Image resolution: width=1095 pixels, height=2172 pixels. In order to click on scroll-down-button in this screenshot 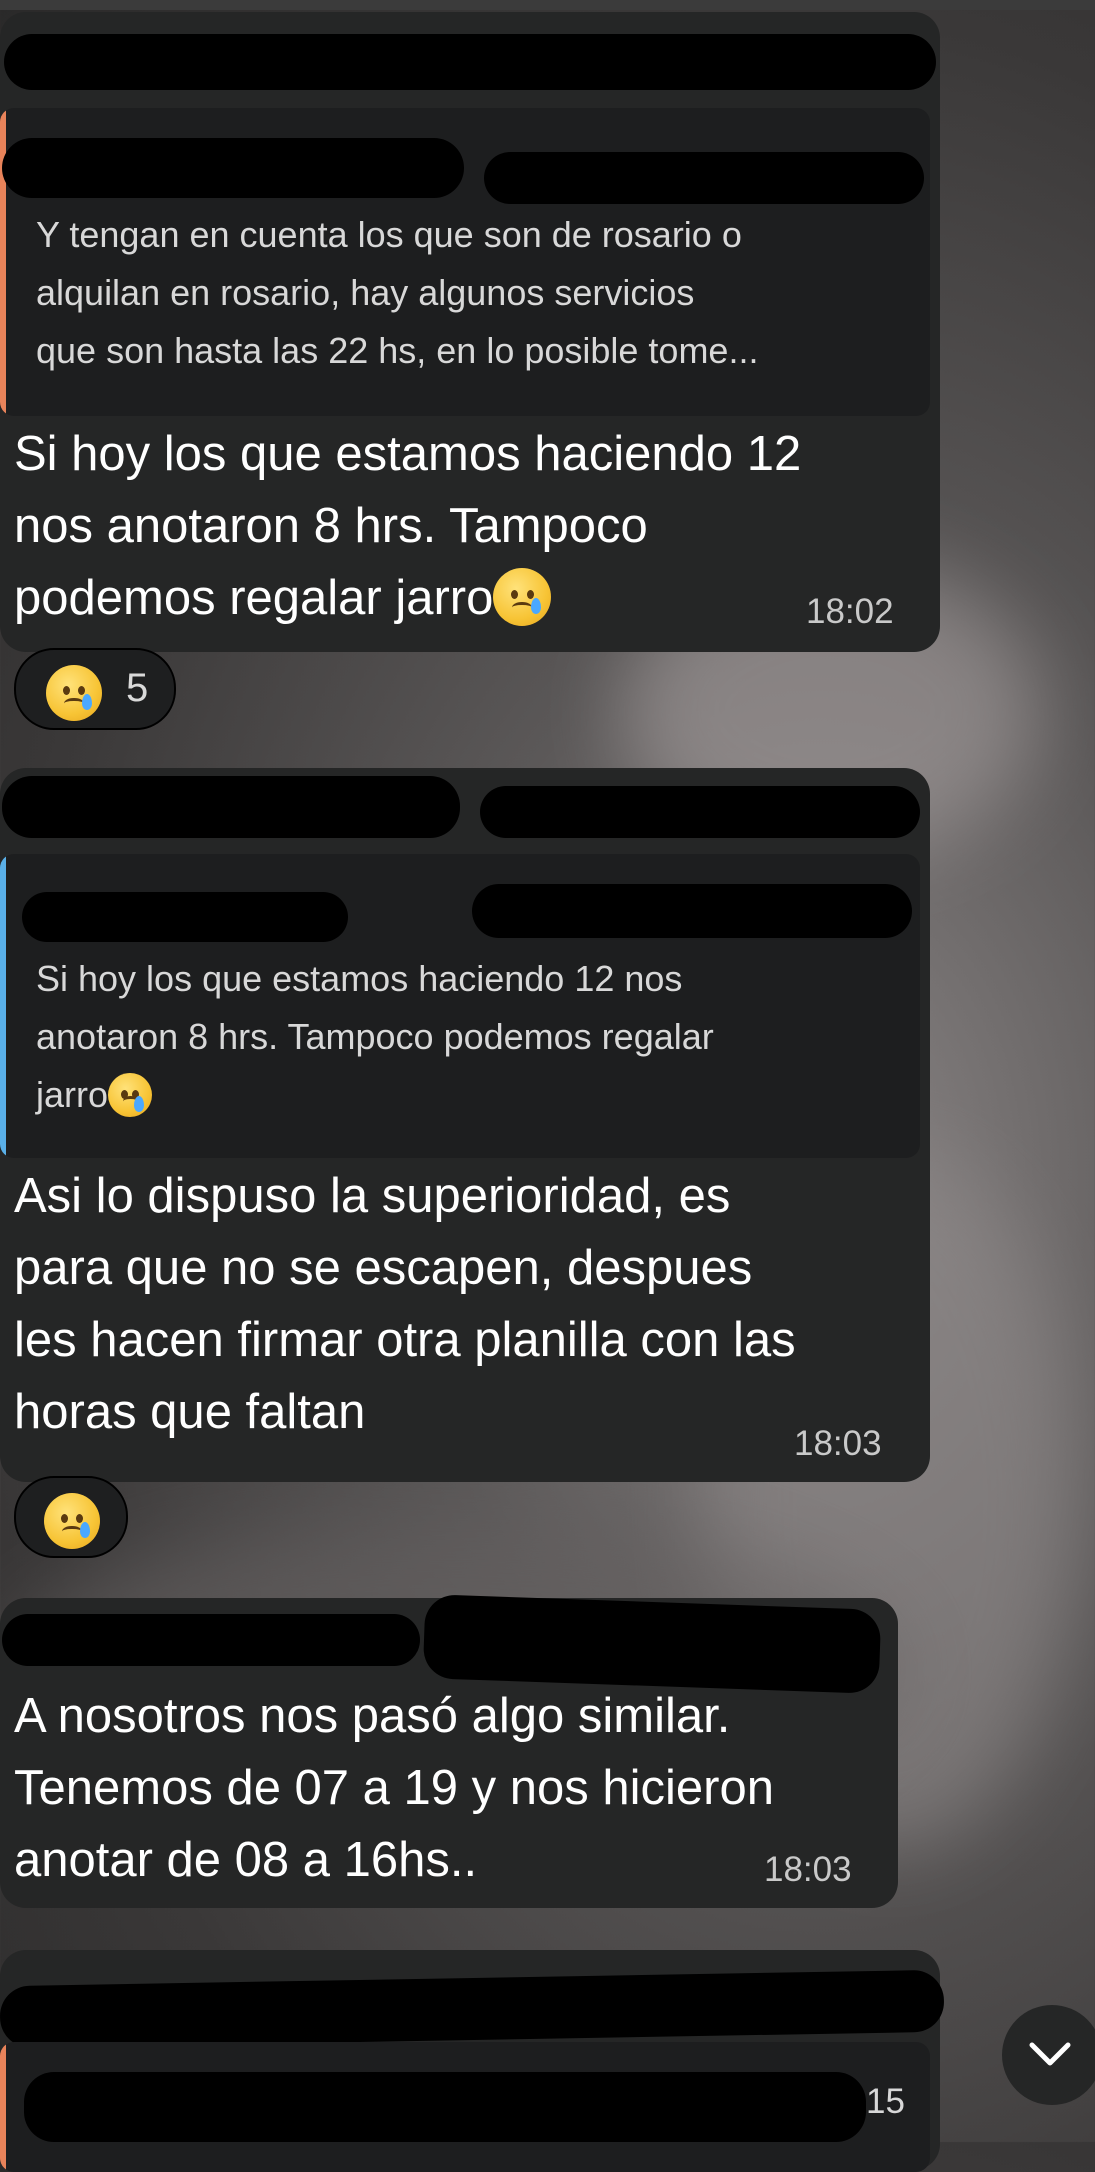, I will do `click(1048, 2055)`.